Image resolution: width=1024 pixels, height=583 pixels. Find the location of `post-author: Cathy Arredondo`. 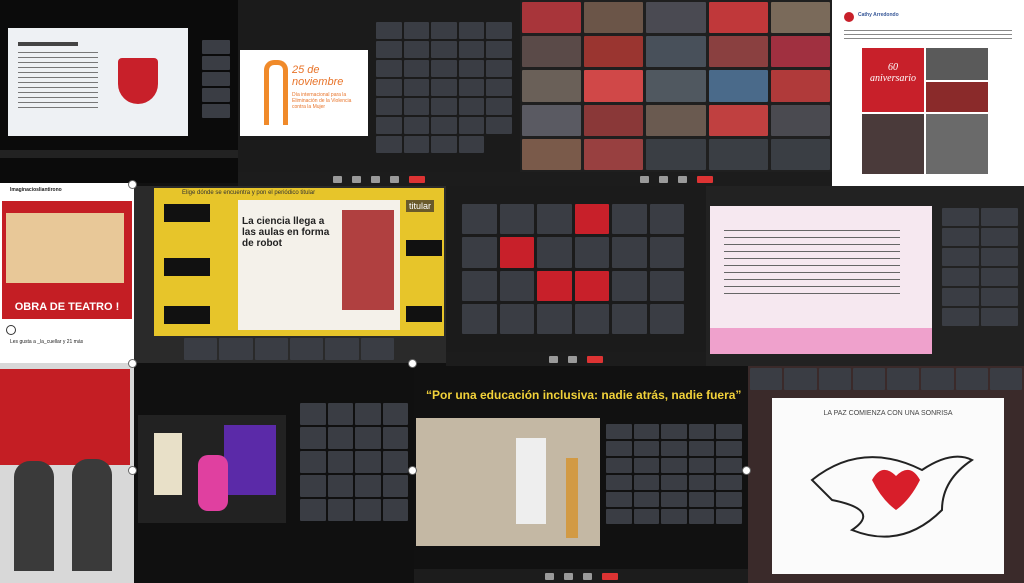

post-author: Cathy Arredondo is located at coordinates (878, 15).